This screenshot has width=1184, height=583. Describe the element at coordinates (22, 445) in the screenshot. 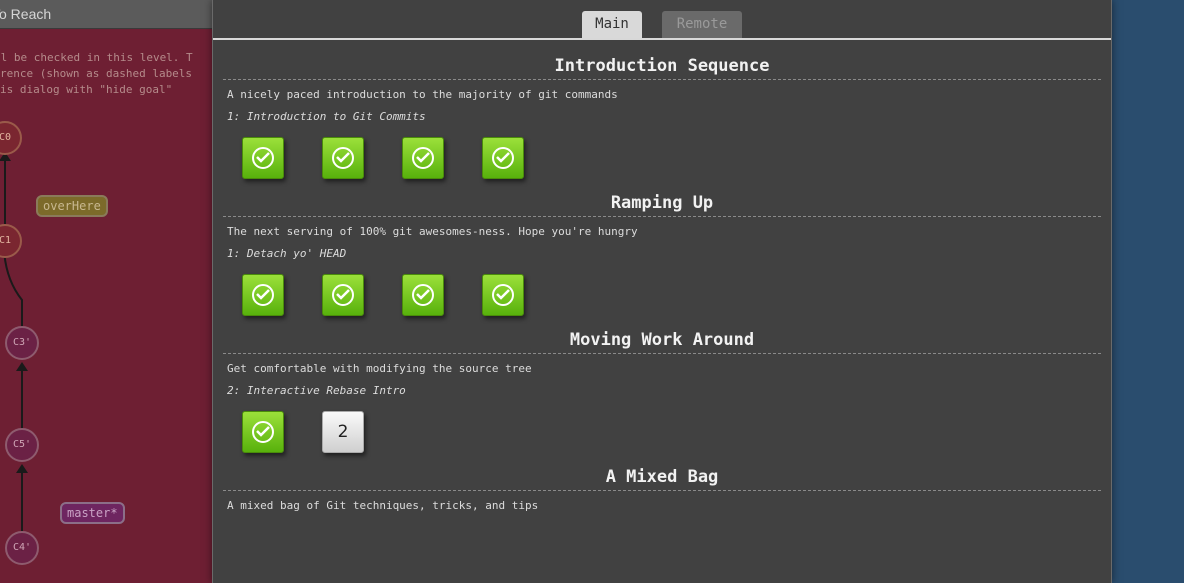

I see `commit-node-c5: C5'` at that location.